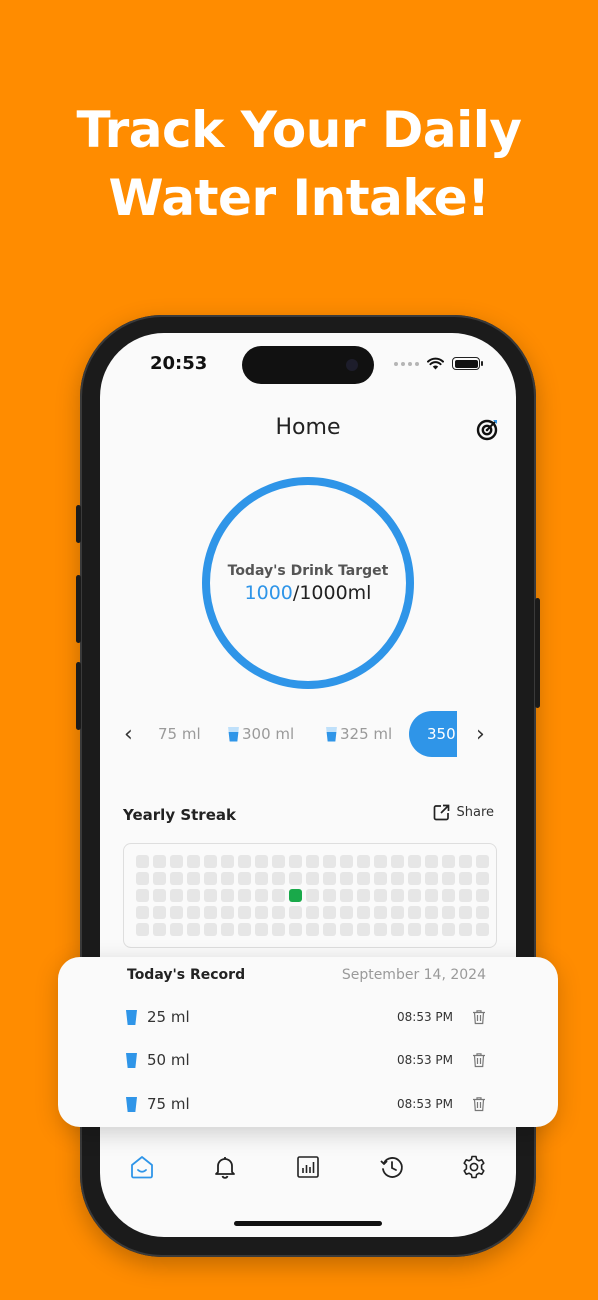  What do you see at coordinates (488, 429) in the screenshot?
I see `target-goal-icon` at bounding box center [488, 429].